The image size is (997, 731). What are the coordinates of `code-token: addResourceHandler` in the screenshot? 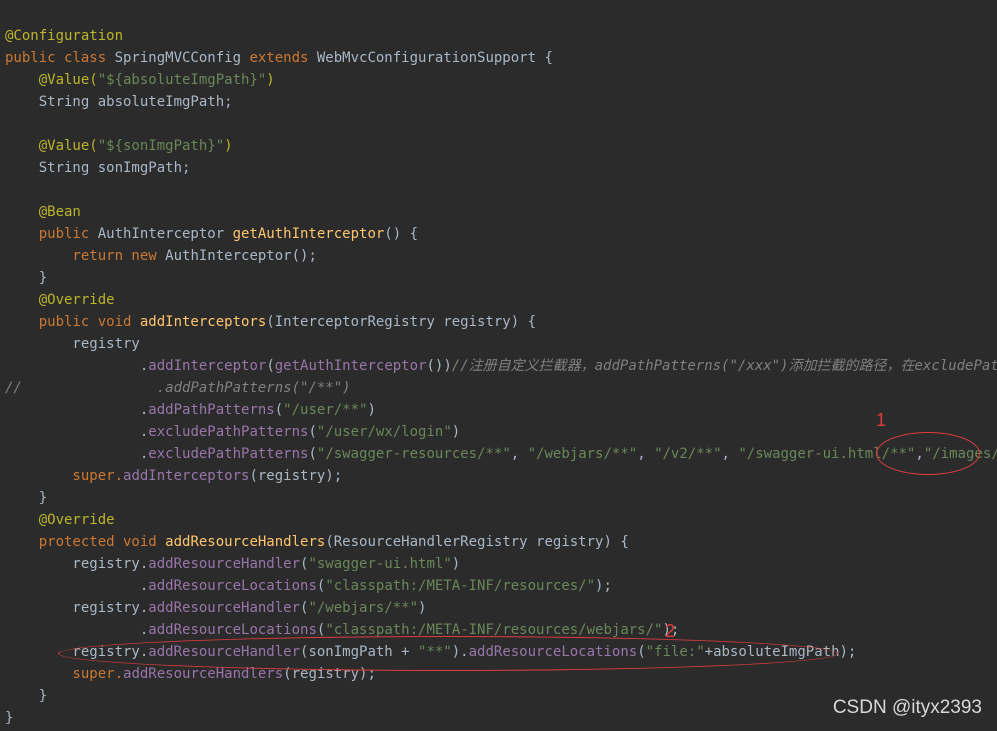 It's located at (224, 608).